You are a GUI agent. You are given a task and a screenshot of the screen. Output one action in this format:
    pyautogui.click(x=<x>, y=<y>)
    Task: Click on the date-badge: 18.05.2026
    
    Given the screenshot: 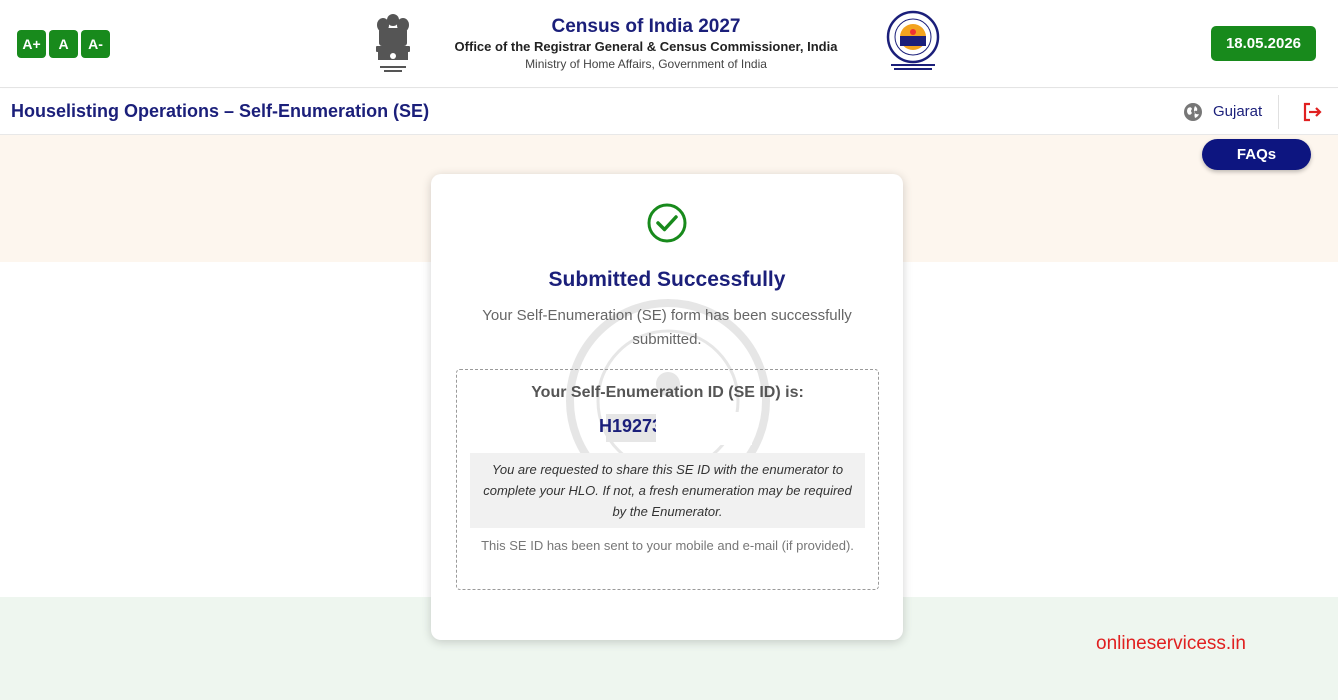 What is the action you would take?
    pyautogui.click(x=1263, y=43)
    